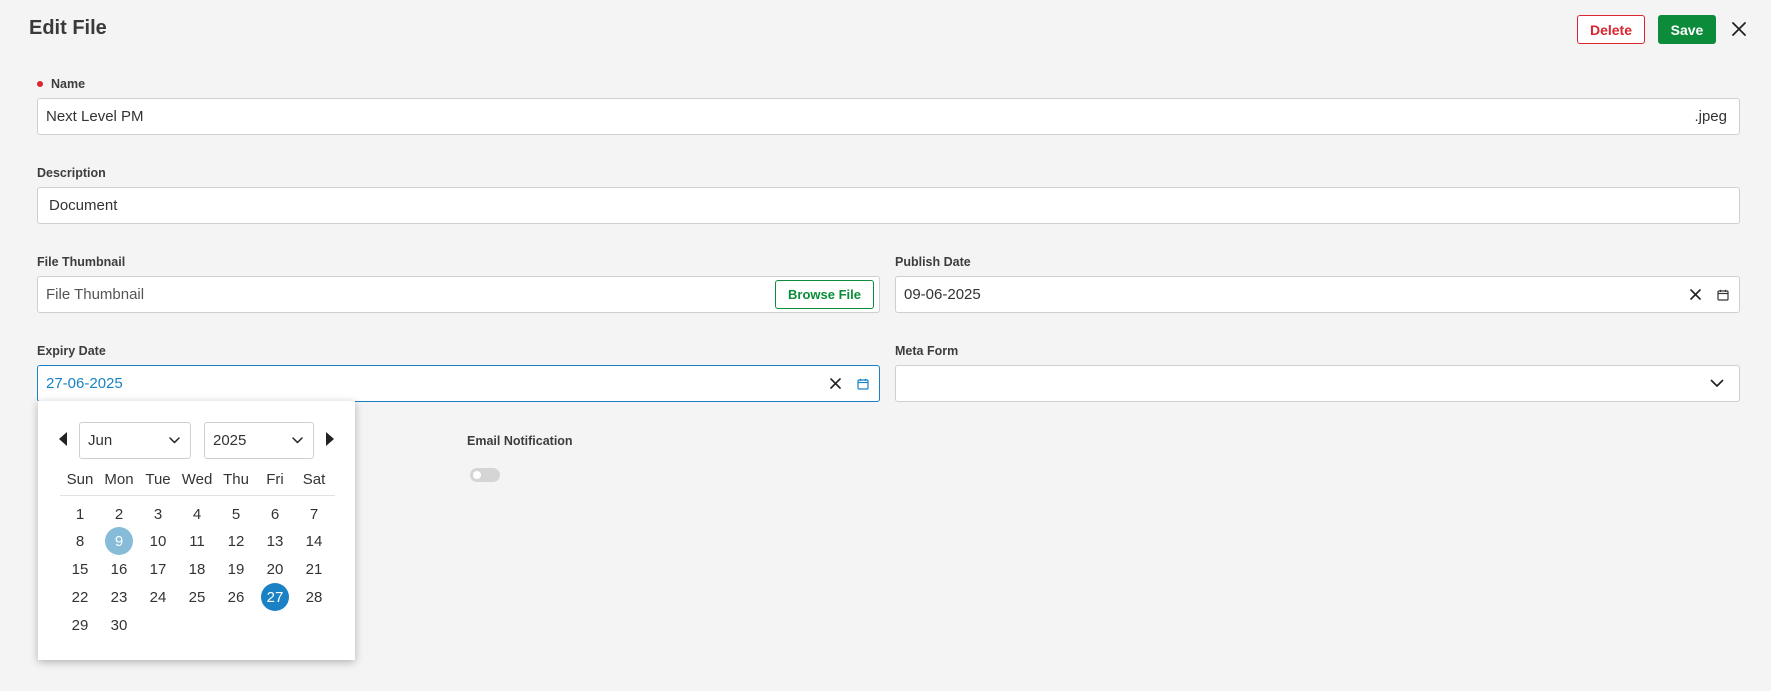  Describe the element at coordinates (458, 294) in the screenshot. I see `file-thumbnail-field: File Thumbnail Browse File` at that location.